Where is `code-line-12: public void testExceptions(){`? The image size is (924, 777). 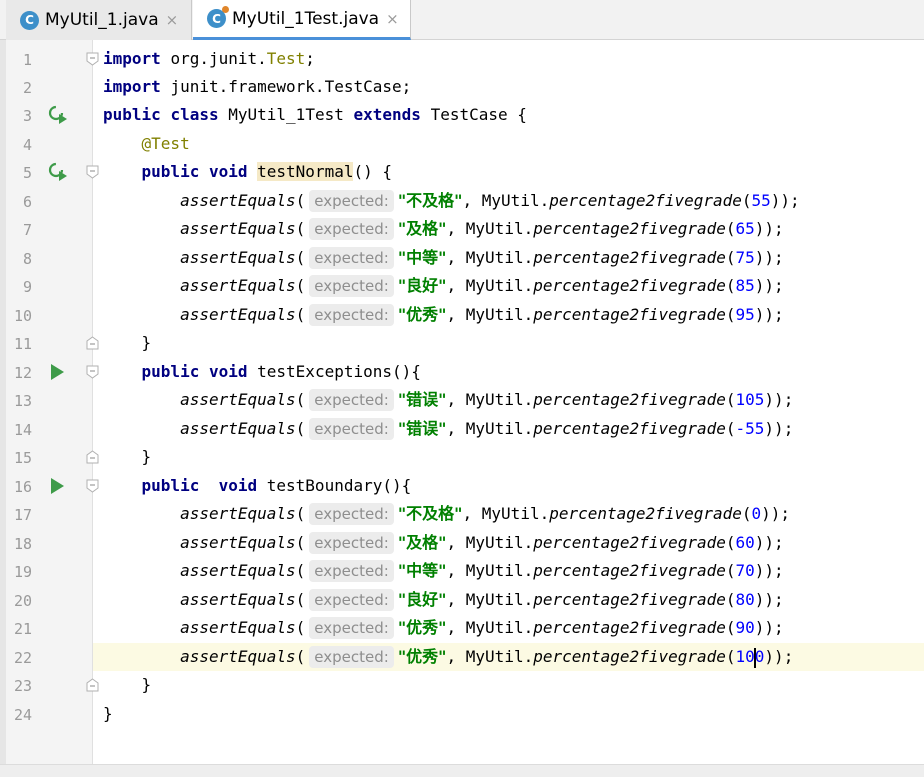 code-line-12: public void testExceptions(){ is located at coordinates (262, 372).